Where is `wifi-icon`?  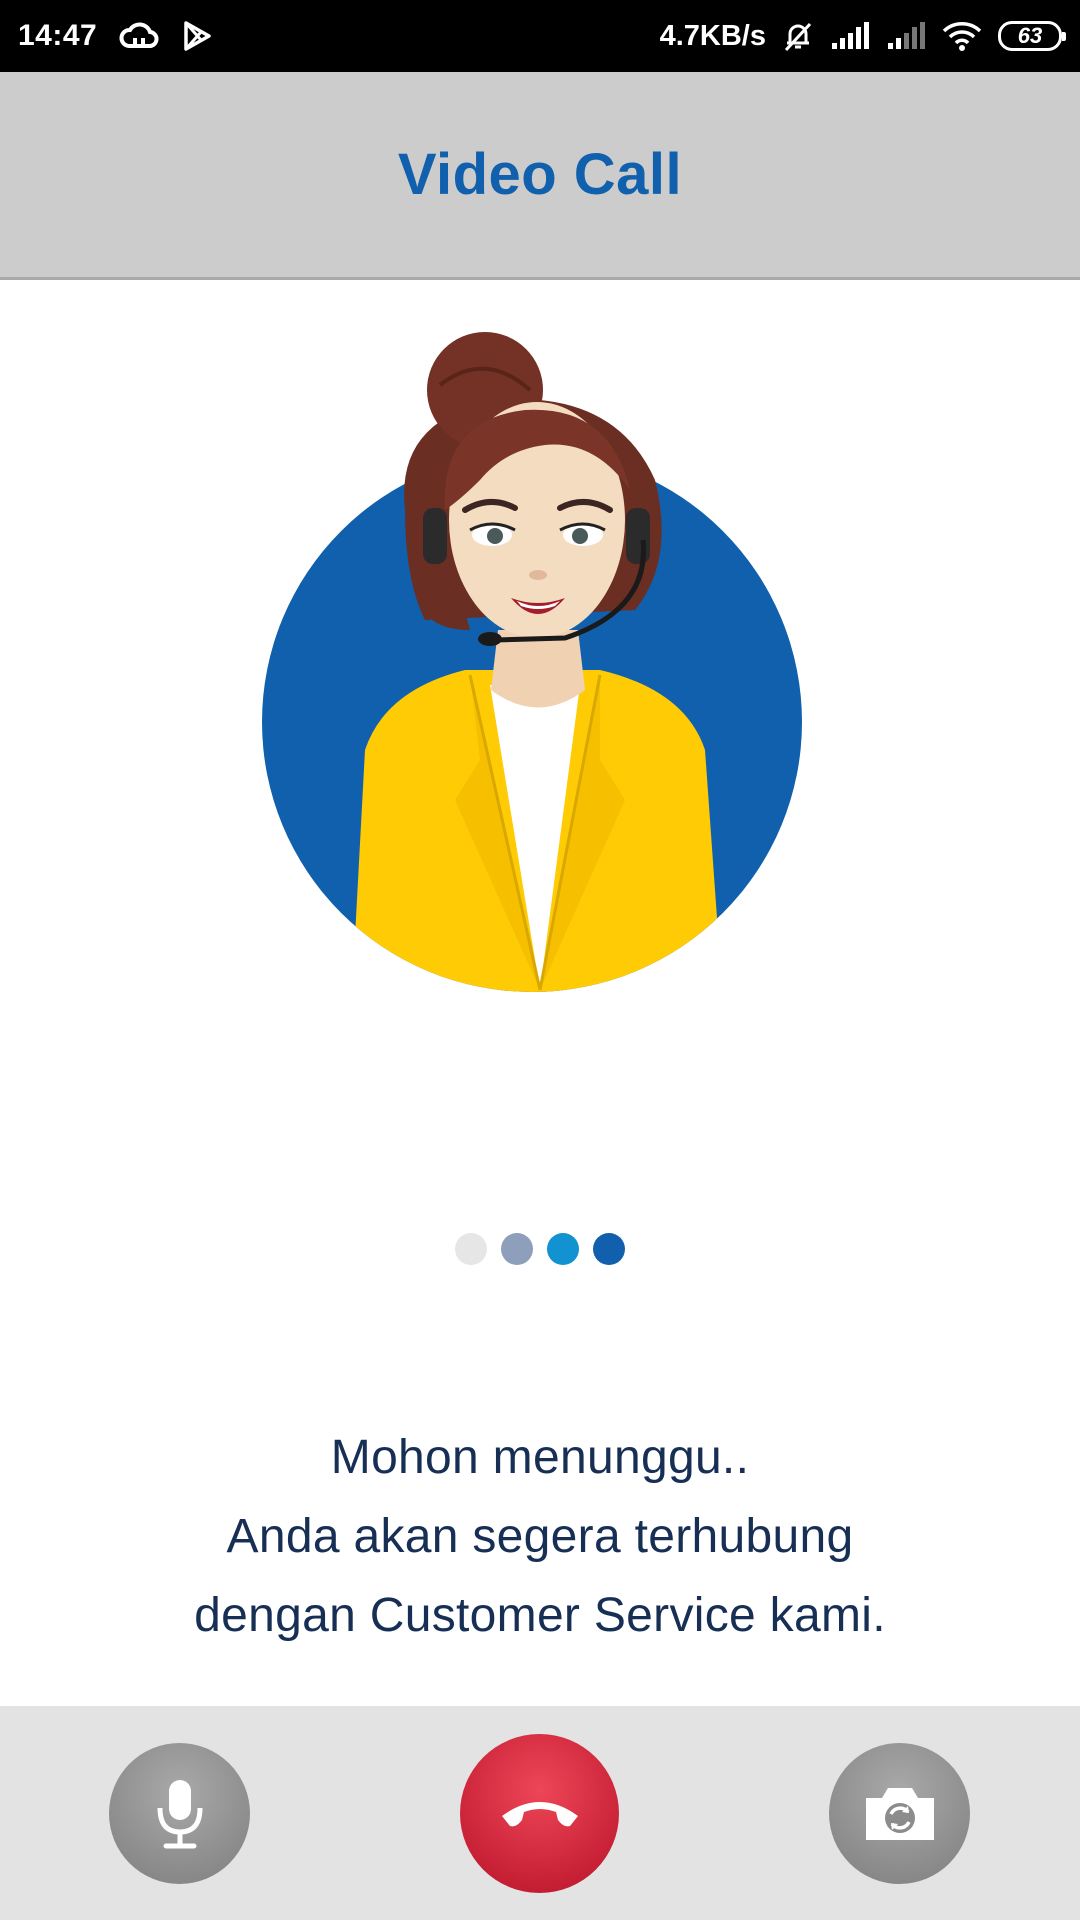
wifi-icon is located at coordinates (962, 36).